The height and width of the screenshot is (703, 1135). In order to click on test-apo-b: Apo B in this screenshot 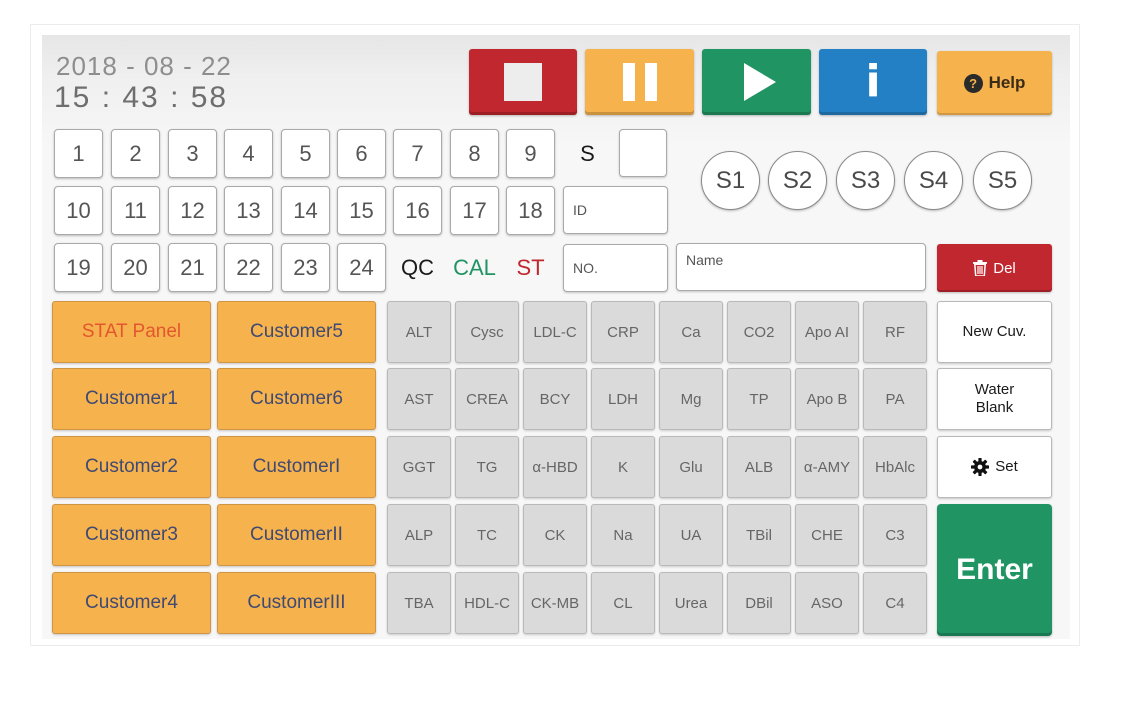, I will do `click(827, 399)`.